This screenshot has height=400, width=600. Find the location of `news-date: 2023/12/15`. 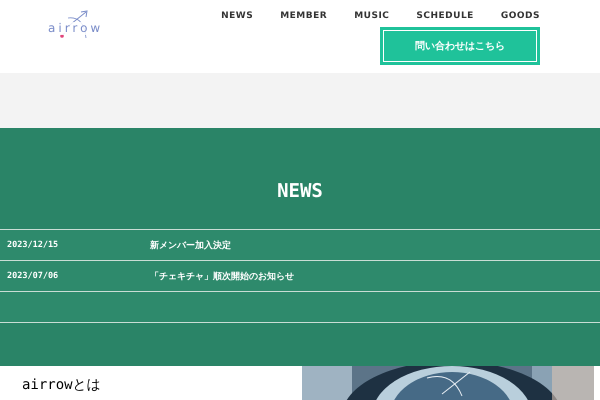

news-date: 2023/12/15 is located at coordinates (33, 245).